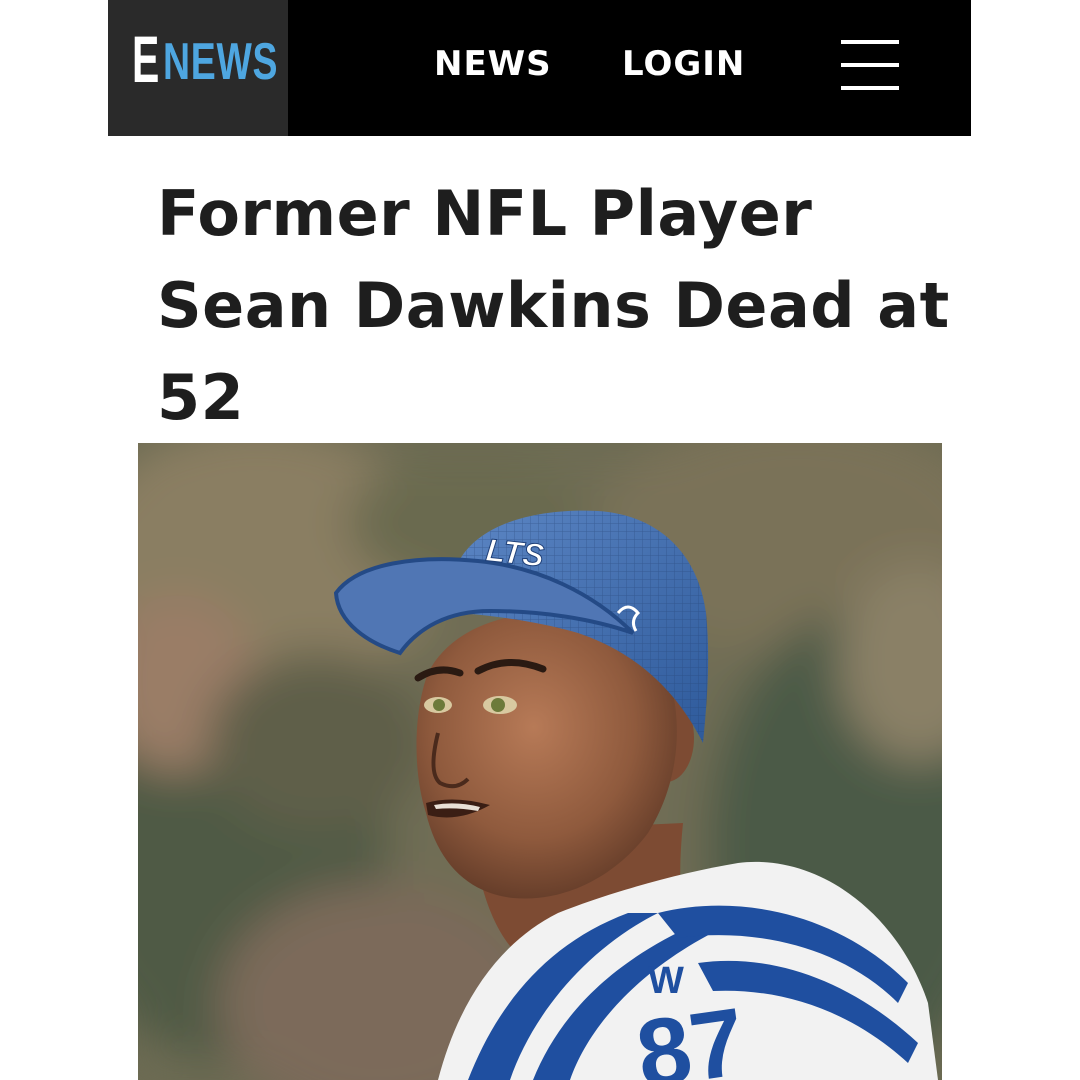 Image resolution: width=1080 pixels, height=1080 pixels. What do you see at coordinates (690, 1034) in the screenshot?
I see `jersey-number: 87` at bounding box center [690, 1034].